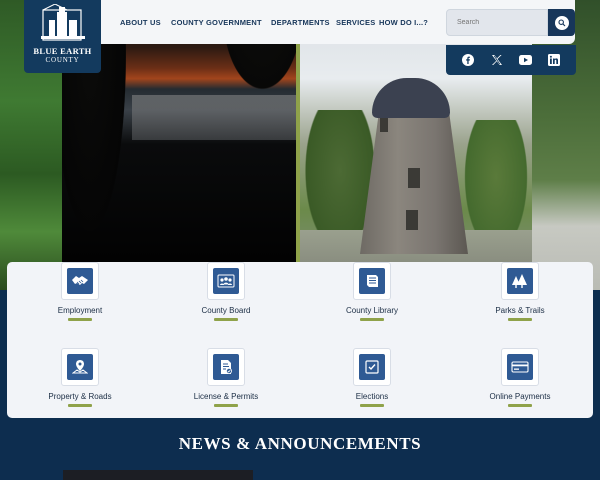  I want to click on linkedin-icon, so click(554, 60).